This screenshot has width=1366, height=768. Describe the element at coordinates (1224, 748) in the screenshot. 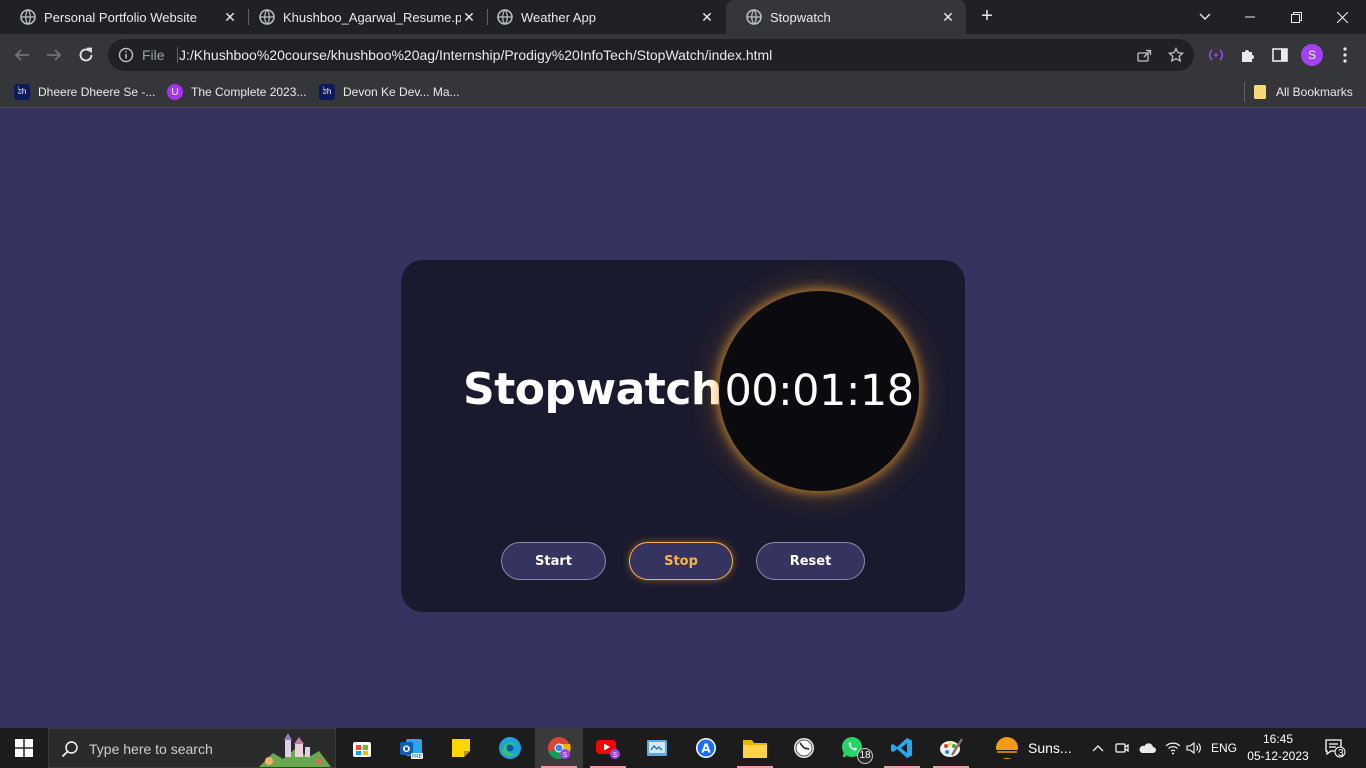

I see `tray-language: ENG` at that location.